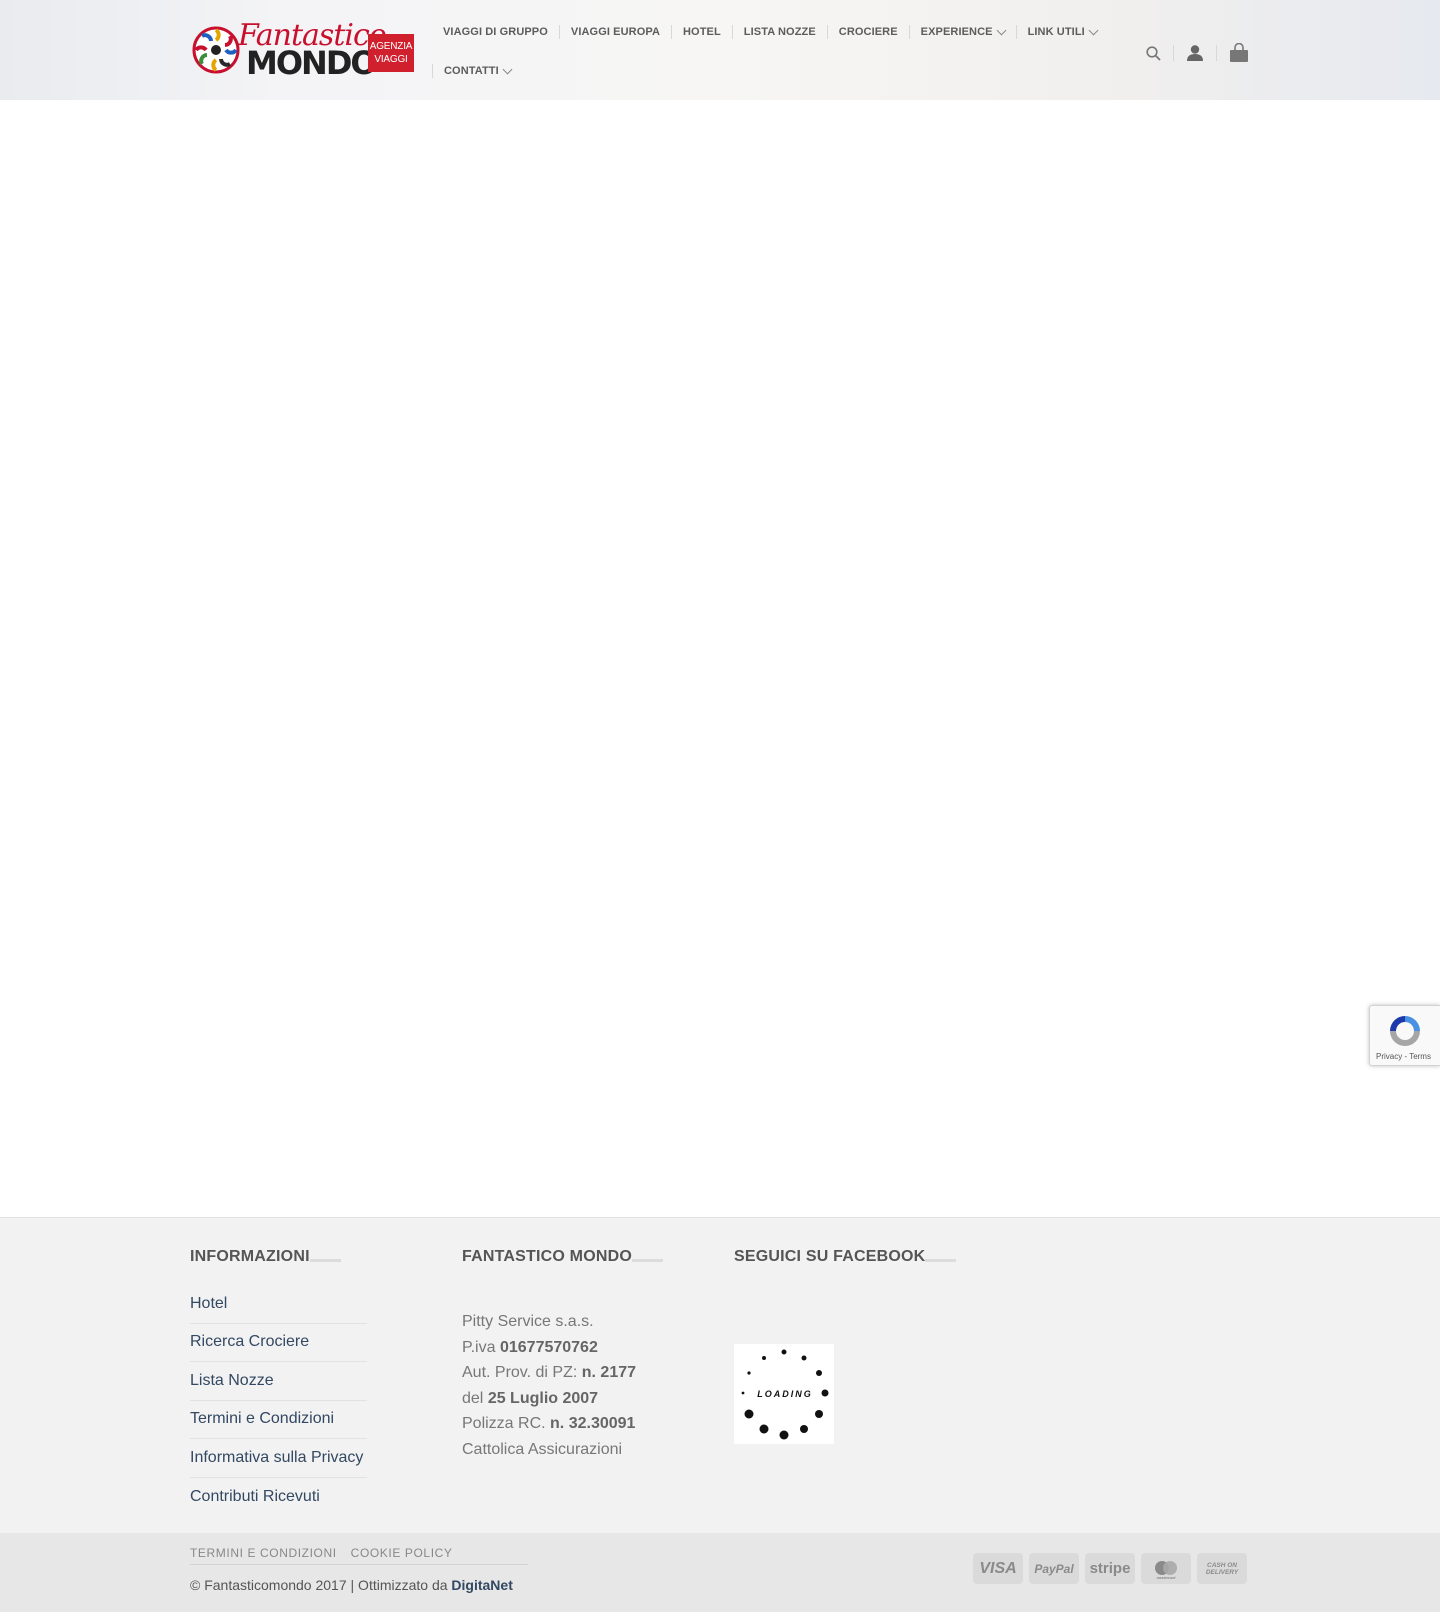 This screenshot has width=1440, height=1612. Describe the element at coordinates (1061, 32) in the screenshot. I see `nav-item-link-utili: LINK UTILI` at that location.